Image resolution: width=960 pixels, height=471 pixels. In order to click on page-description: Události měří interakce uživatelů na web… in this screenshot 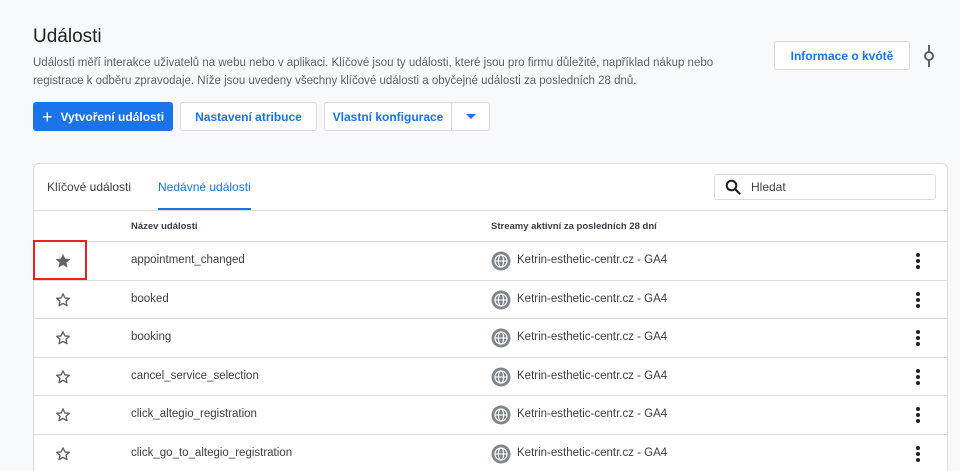, I will do `click(373, 72)`.